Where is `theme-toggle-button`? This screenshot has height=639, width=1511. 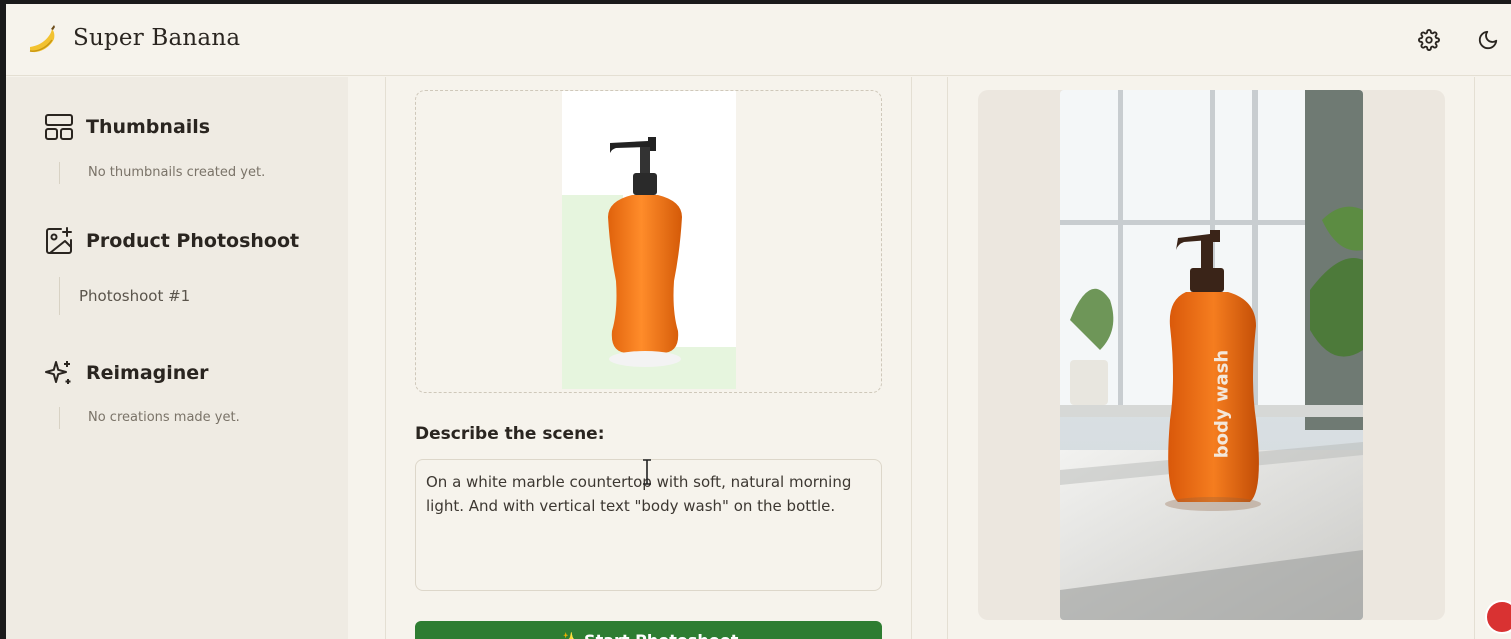 theme-toggle-button is located at coordinates (1488, 40).